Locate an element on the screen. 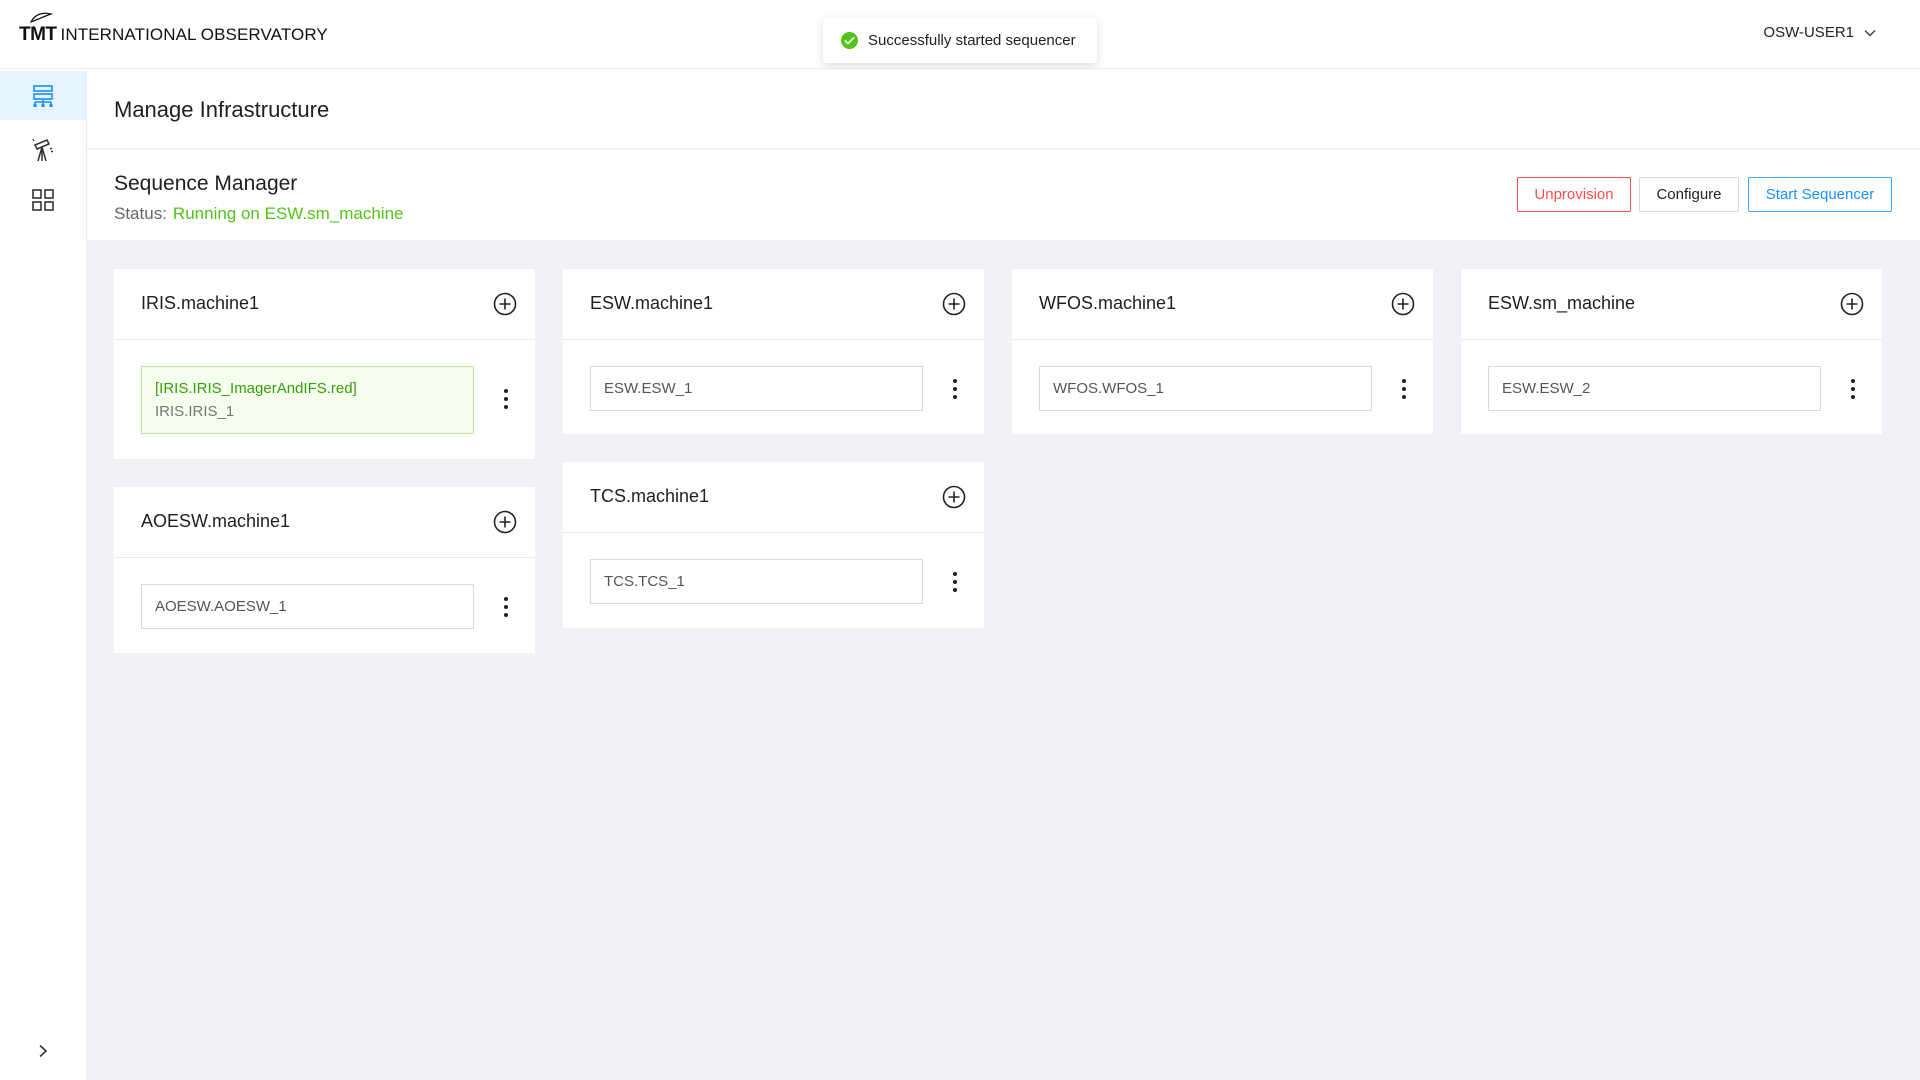 This screenshot has width=1920, height=1080. machine-card-header: WFOS.machine1 is located at coordinates (1222, 304).